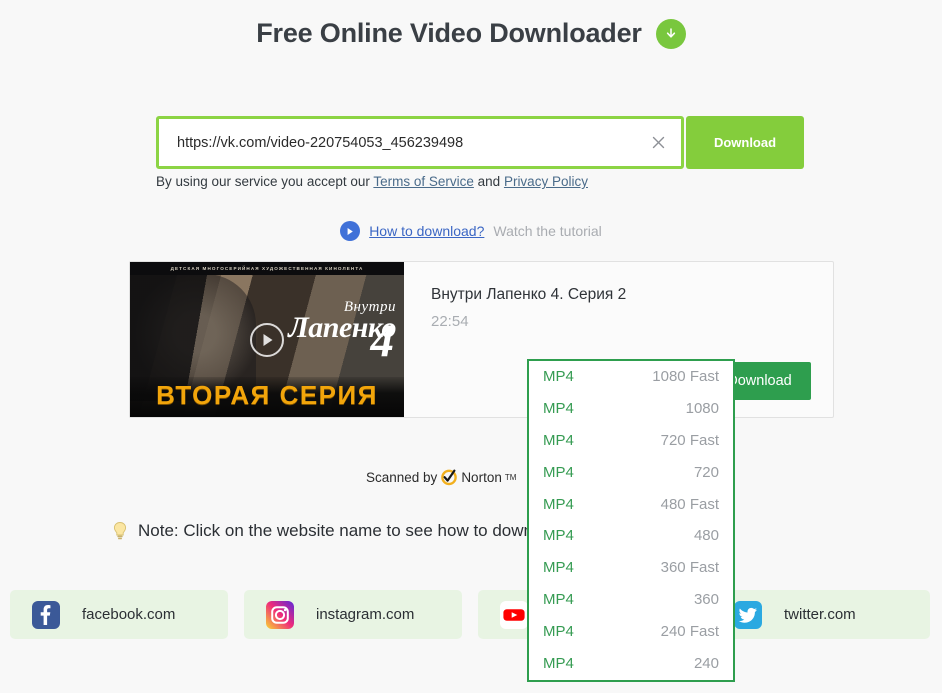  I want to click on quality-resolution: 480 Fast, so click(689, 504).